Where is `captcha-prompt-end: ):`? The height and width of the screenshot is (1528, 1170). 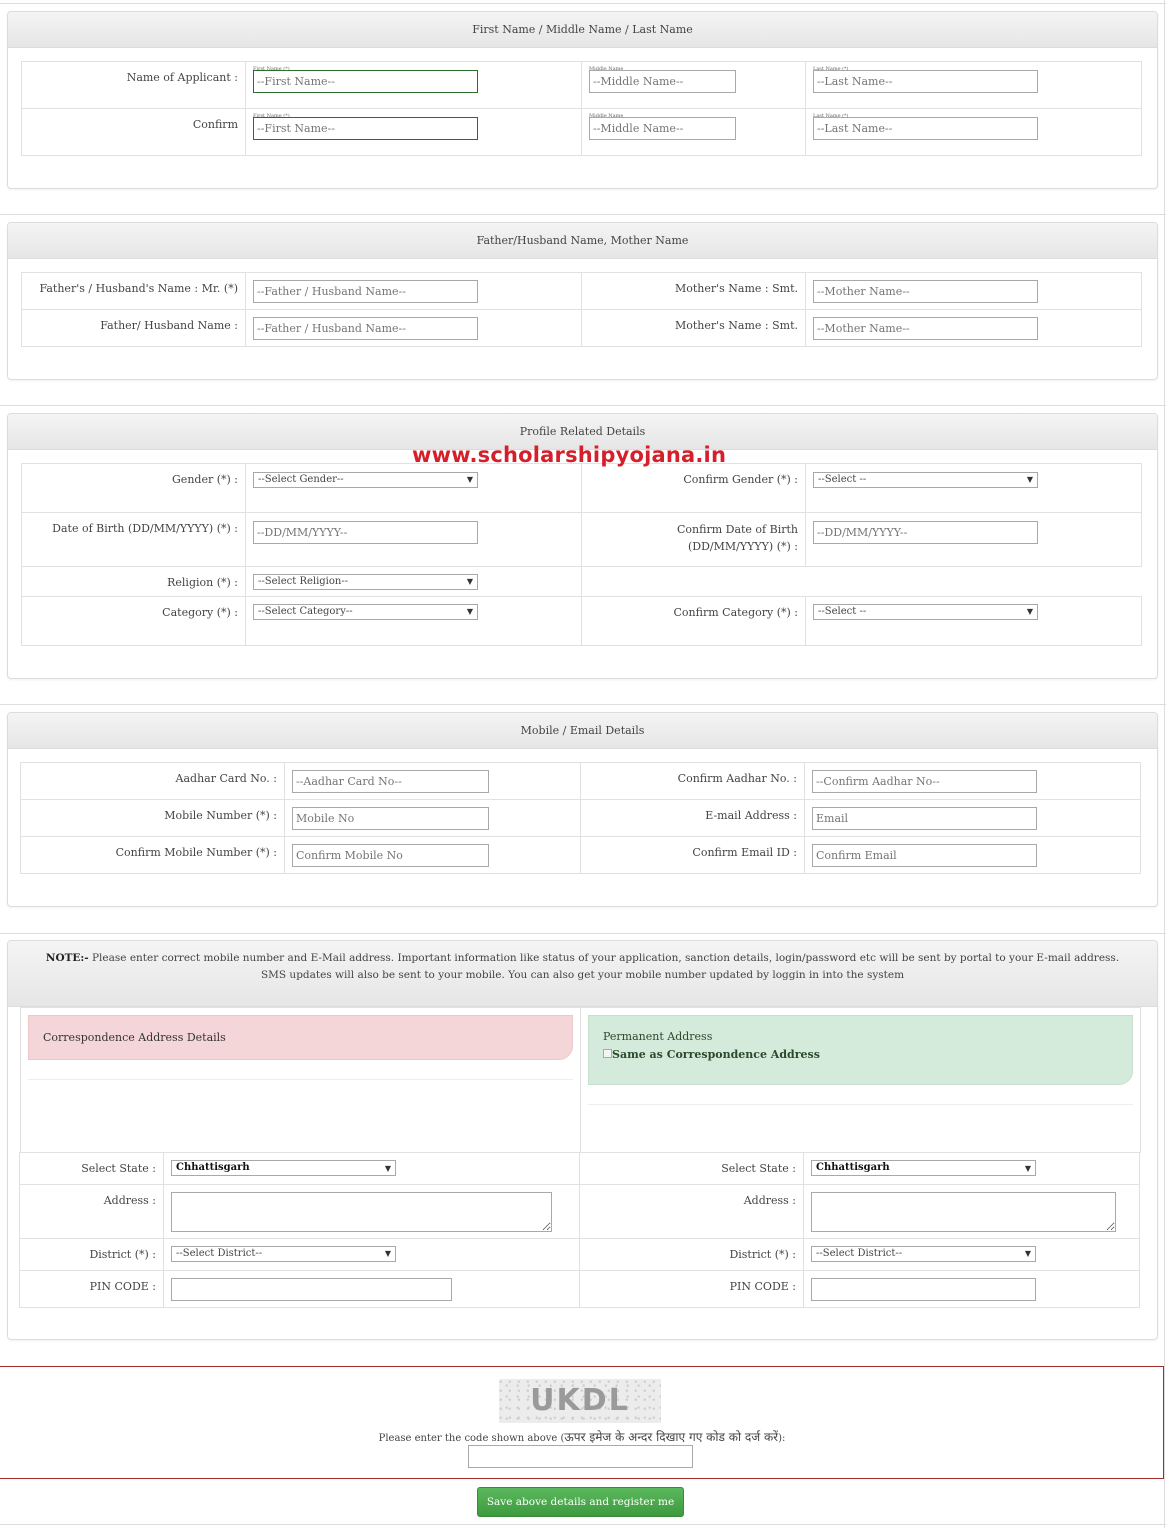
captcha-prompt-end: ): is located at coordinates (782, 1438).